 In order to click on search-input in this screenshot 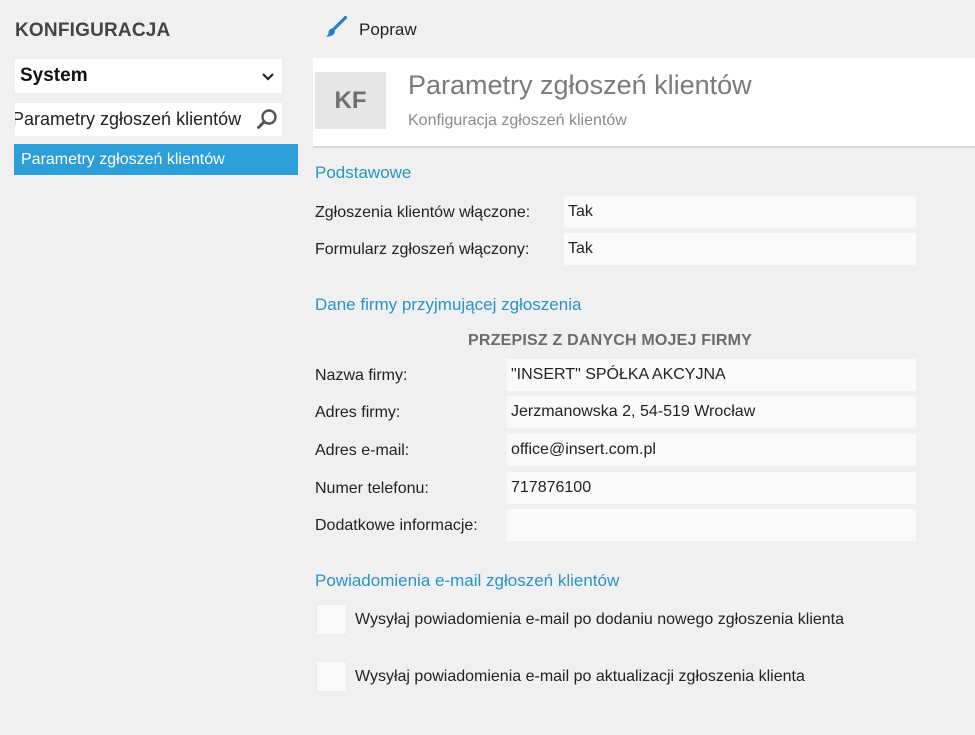, I will do `click(133, 119)`.